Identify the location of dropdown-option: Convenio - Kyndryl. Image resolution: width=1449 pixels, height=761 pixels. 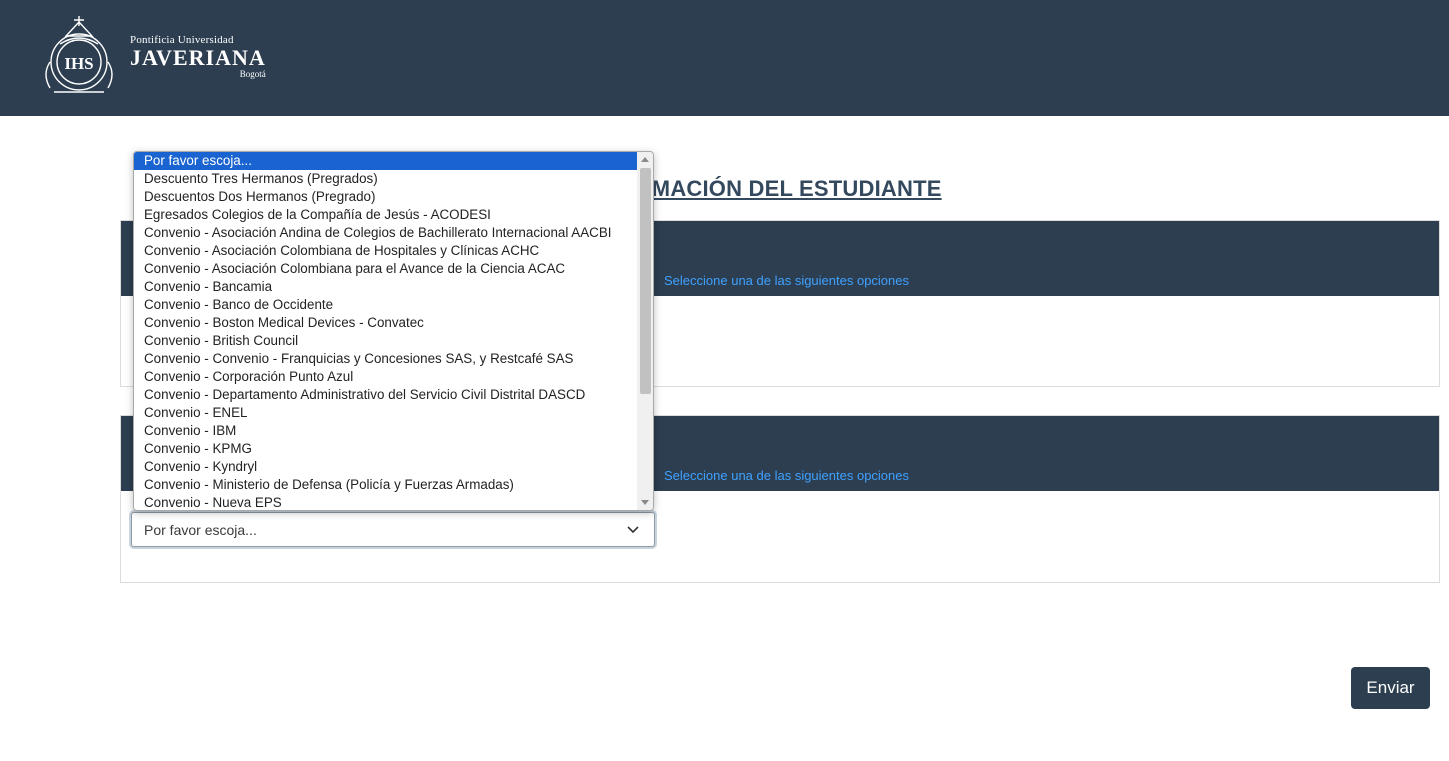
(385, 467).